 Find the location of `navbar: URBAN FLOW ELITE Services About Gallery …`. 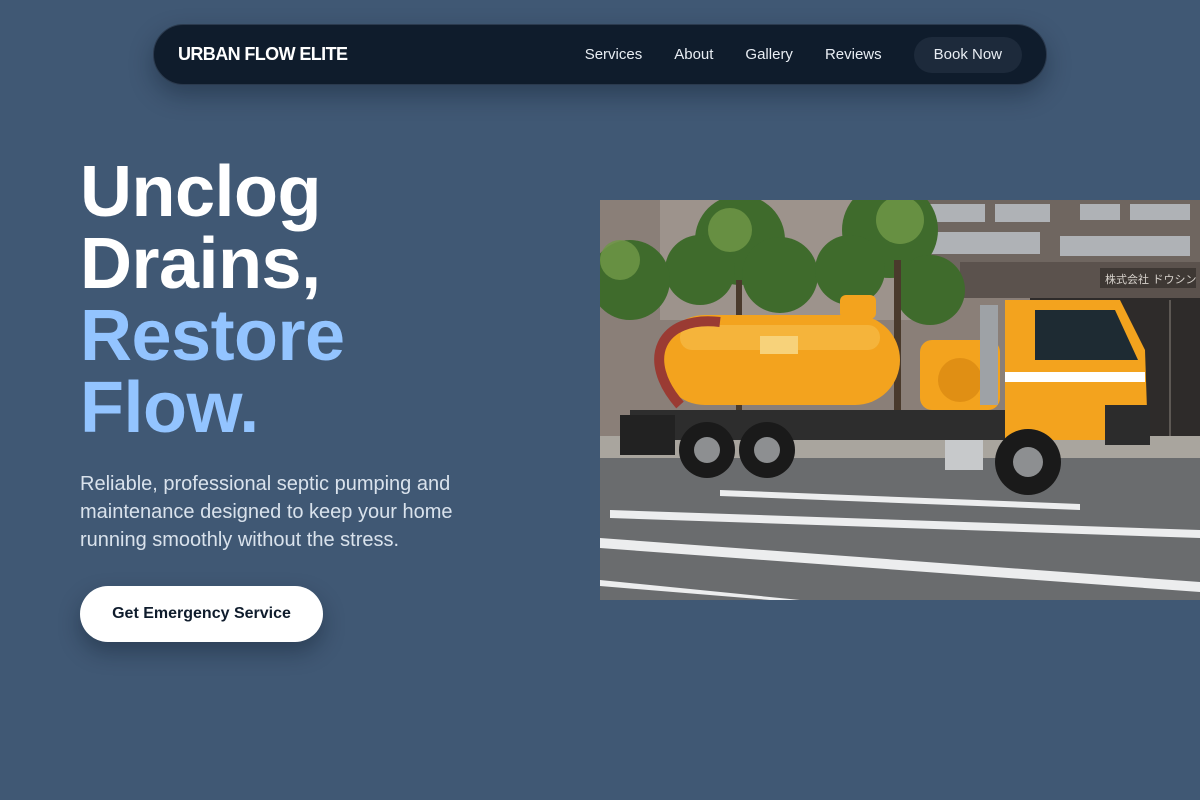

navbar: URBAN FLOW ELITE Services About Gallery … is located at coordinates (600, 54).